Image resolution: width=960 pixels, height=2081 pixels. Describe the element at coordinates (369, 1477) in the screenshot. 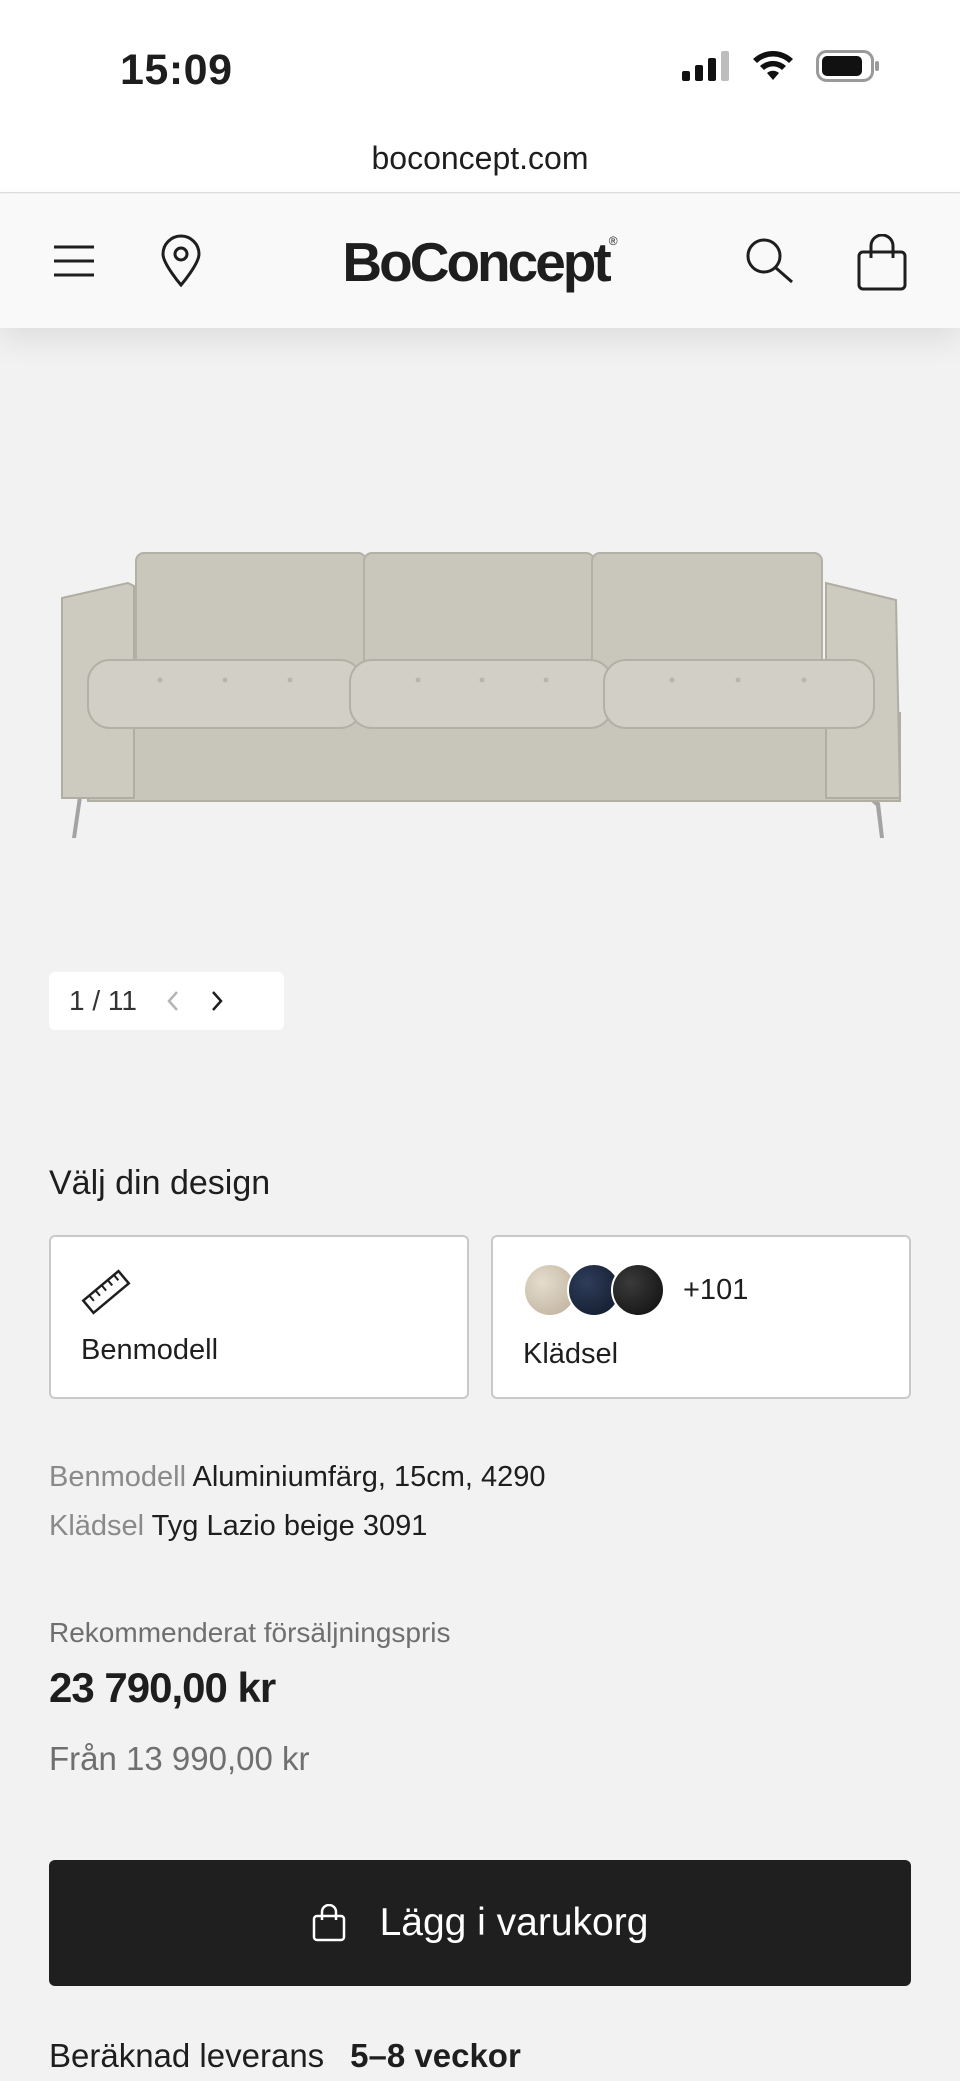

I see `spec-legs-value: Aluminiumfärg, 15cm, 4290` at that location.